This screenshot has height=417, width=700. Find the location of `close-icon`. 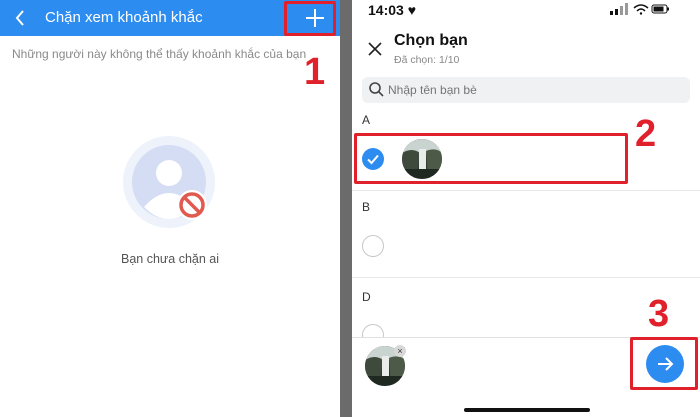

close-icon is located at coordinates (375, 49).